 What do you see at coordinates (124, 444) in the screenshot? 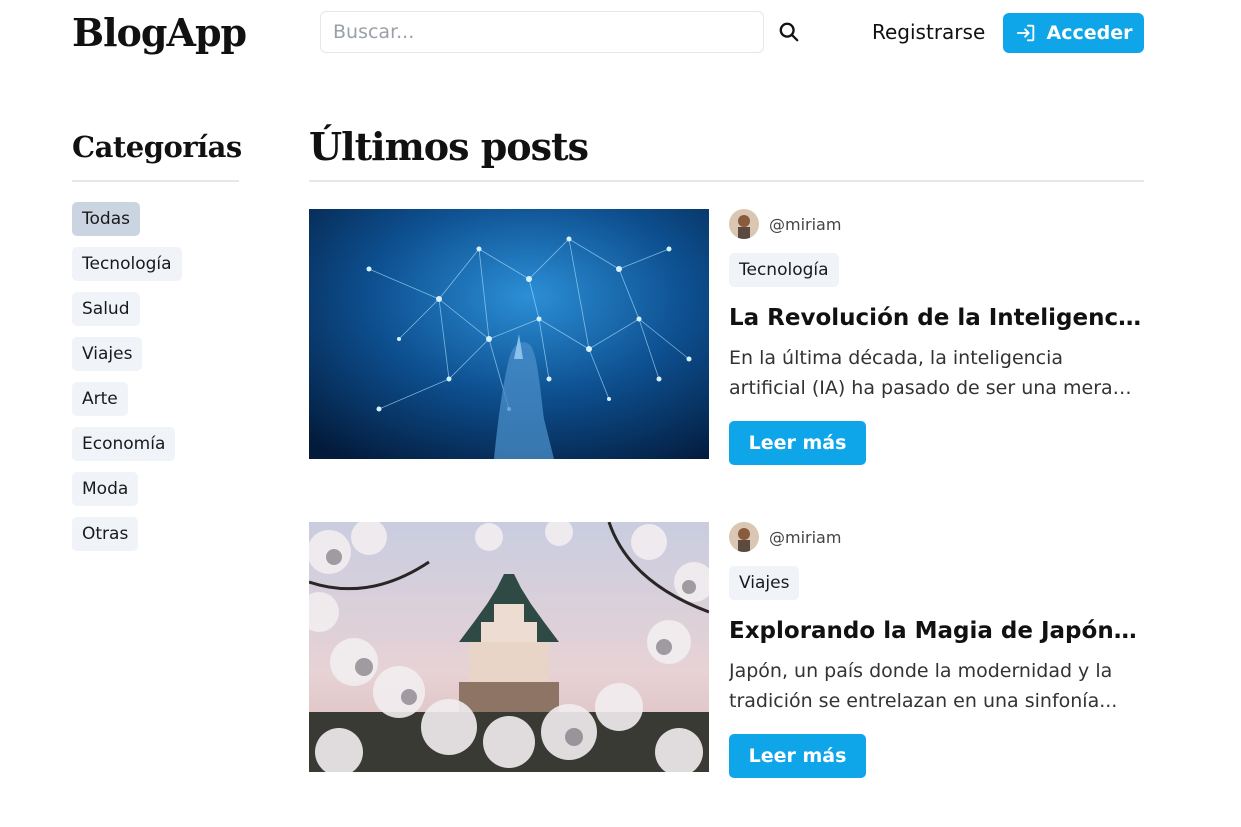
I see `category-economia: Economía` at bounding box center [124, 444].